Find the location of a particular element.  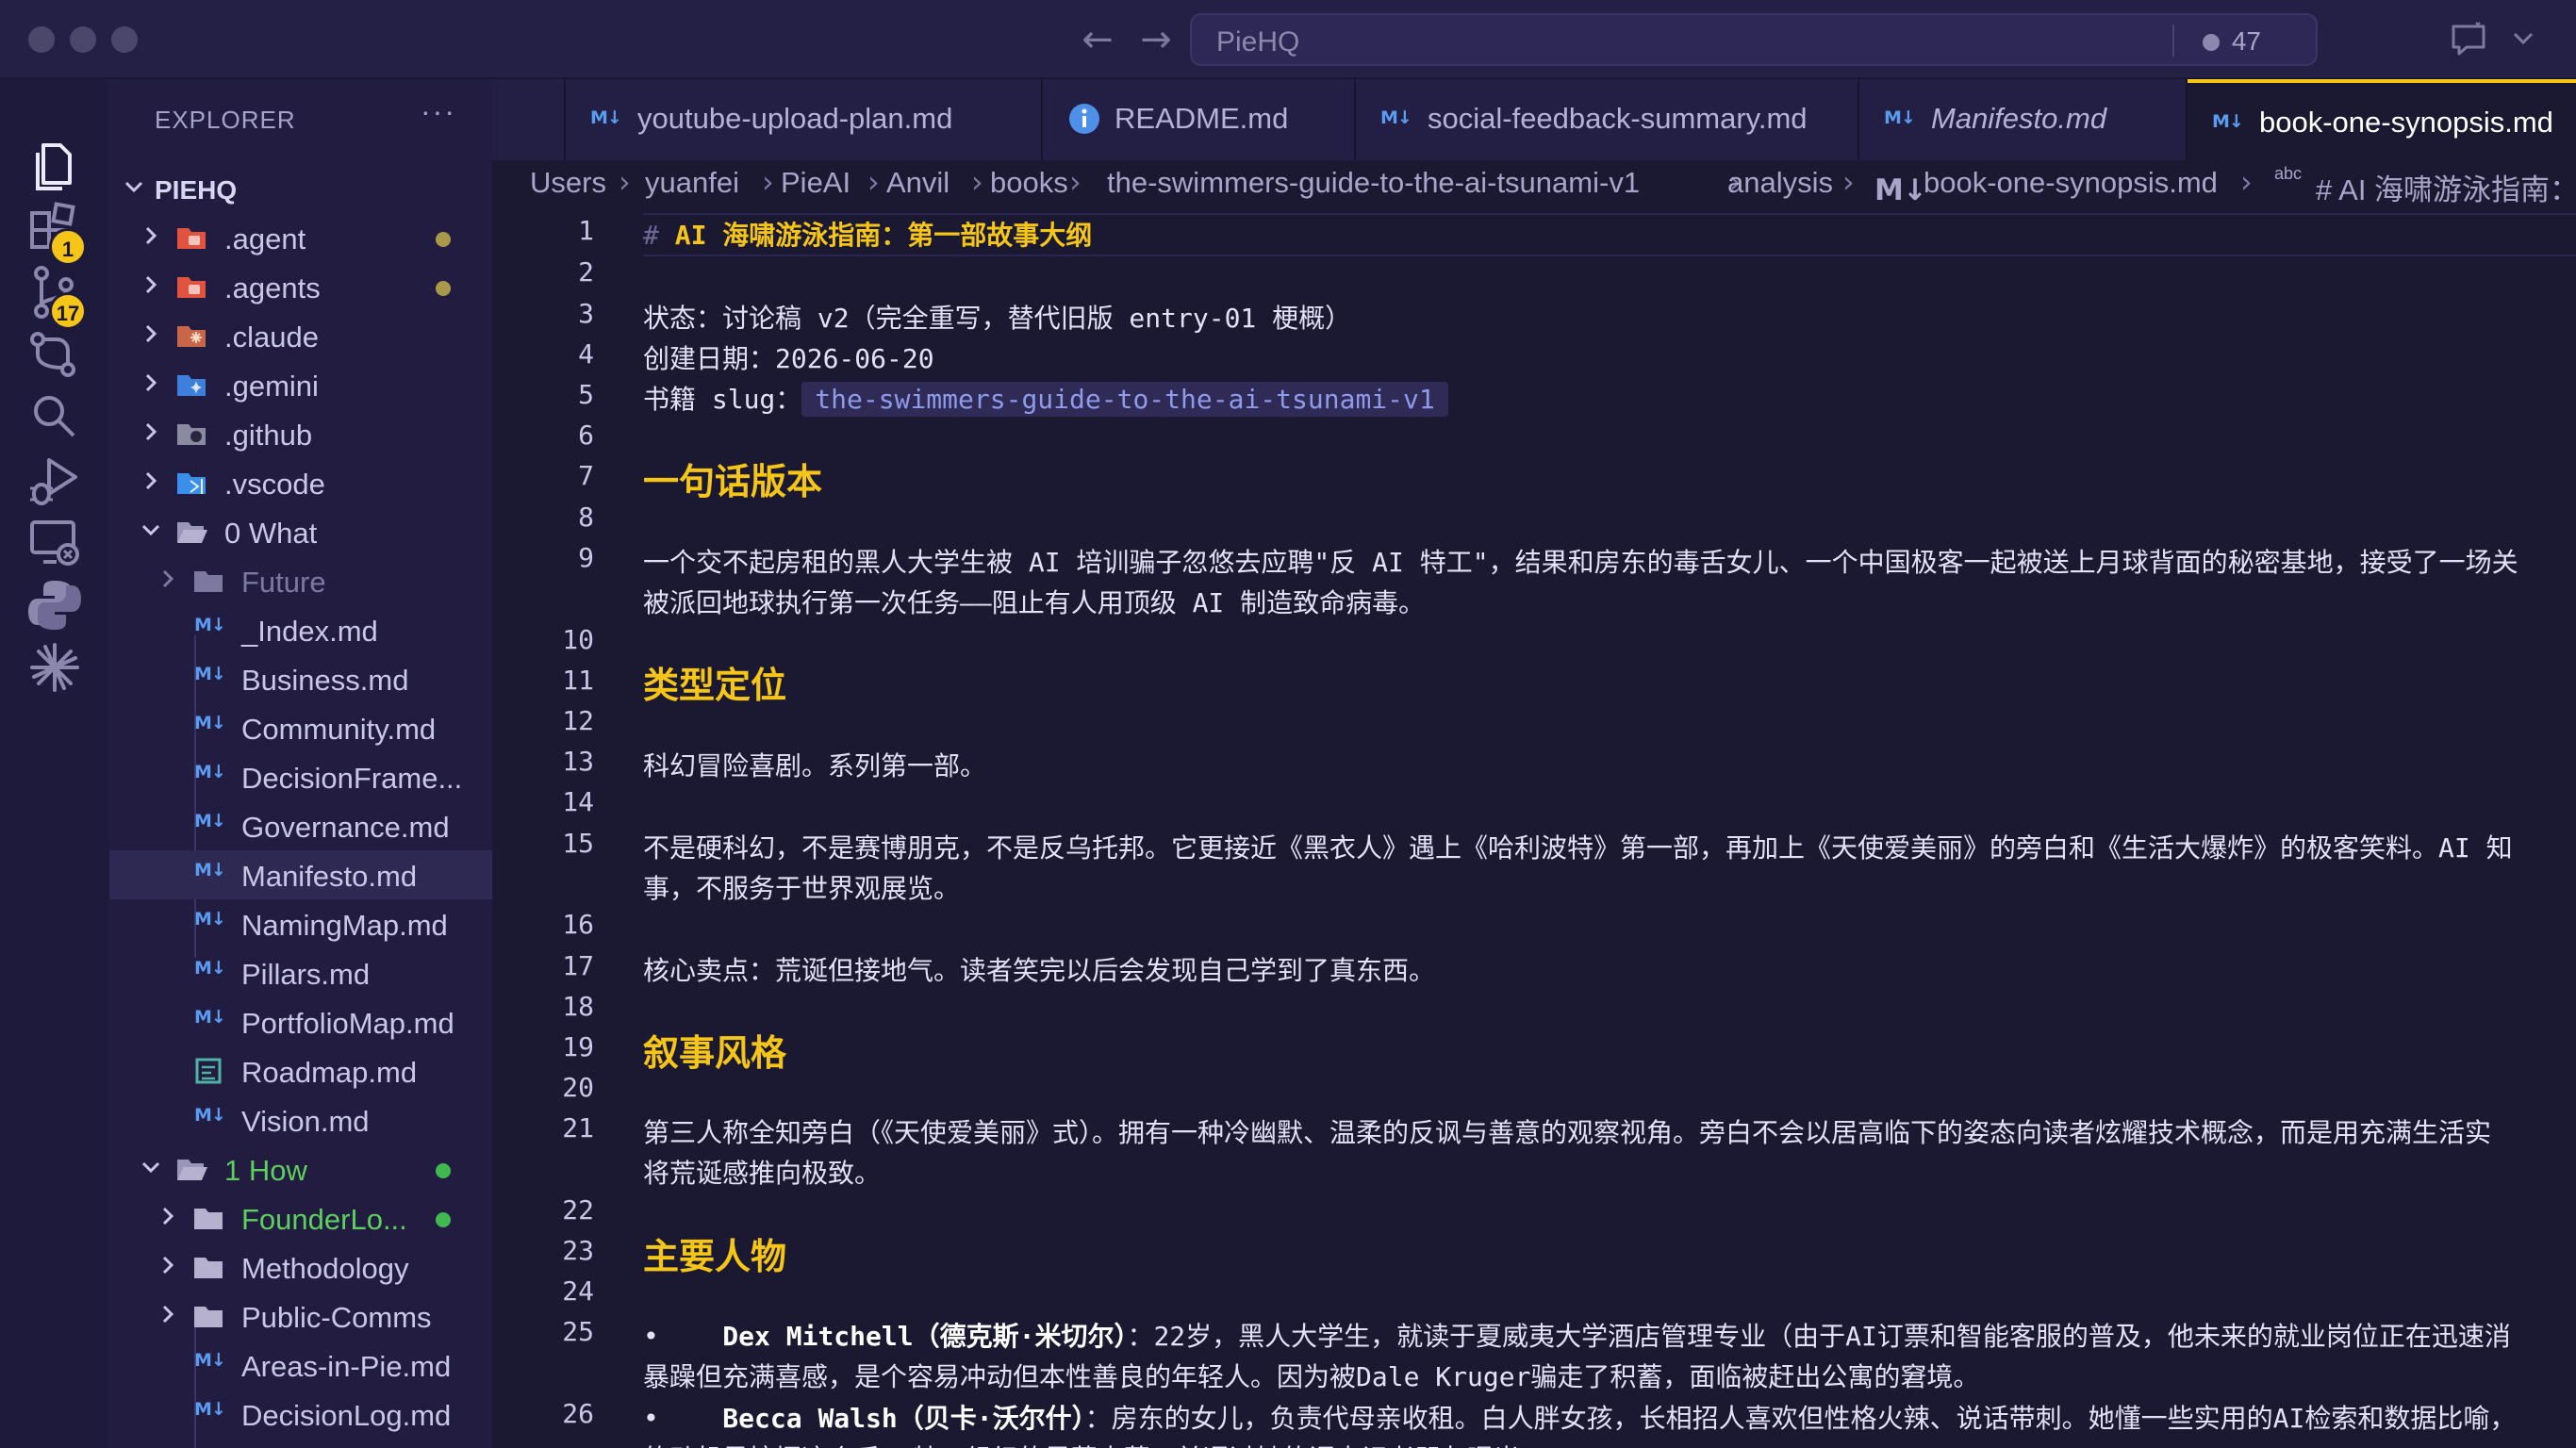

tree-file-pillars-md: M↓ Pillars.md is located at coordinates (300, 972).